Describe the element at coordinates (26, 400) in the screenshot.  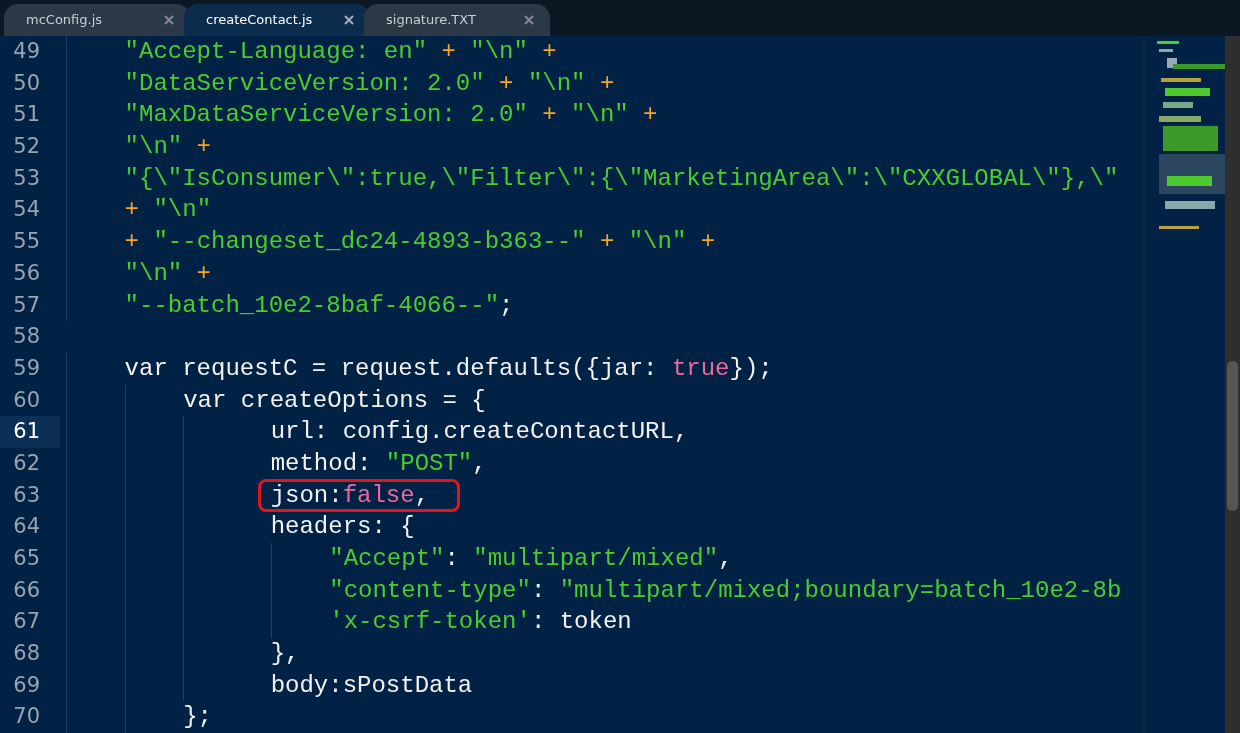
I see `line-number: 60` at that location.